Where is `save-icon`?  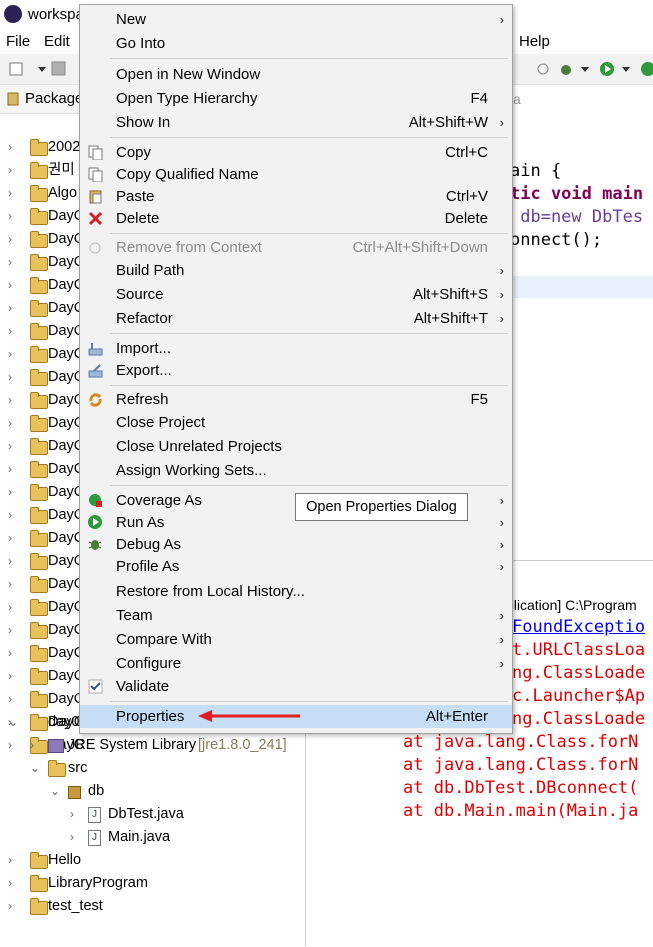 save-icon is located at coordinates (59, 69).